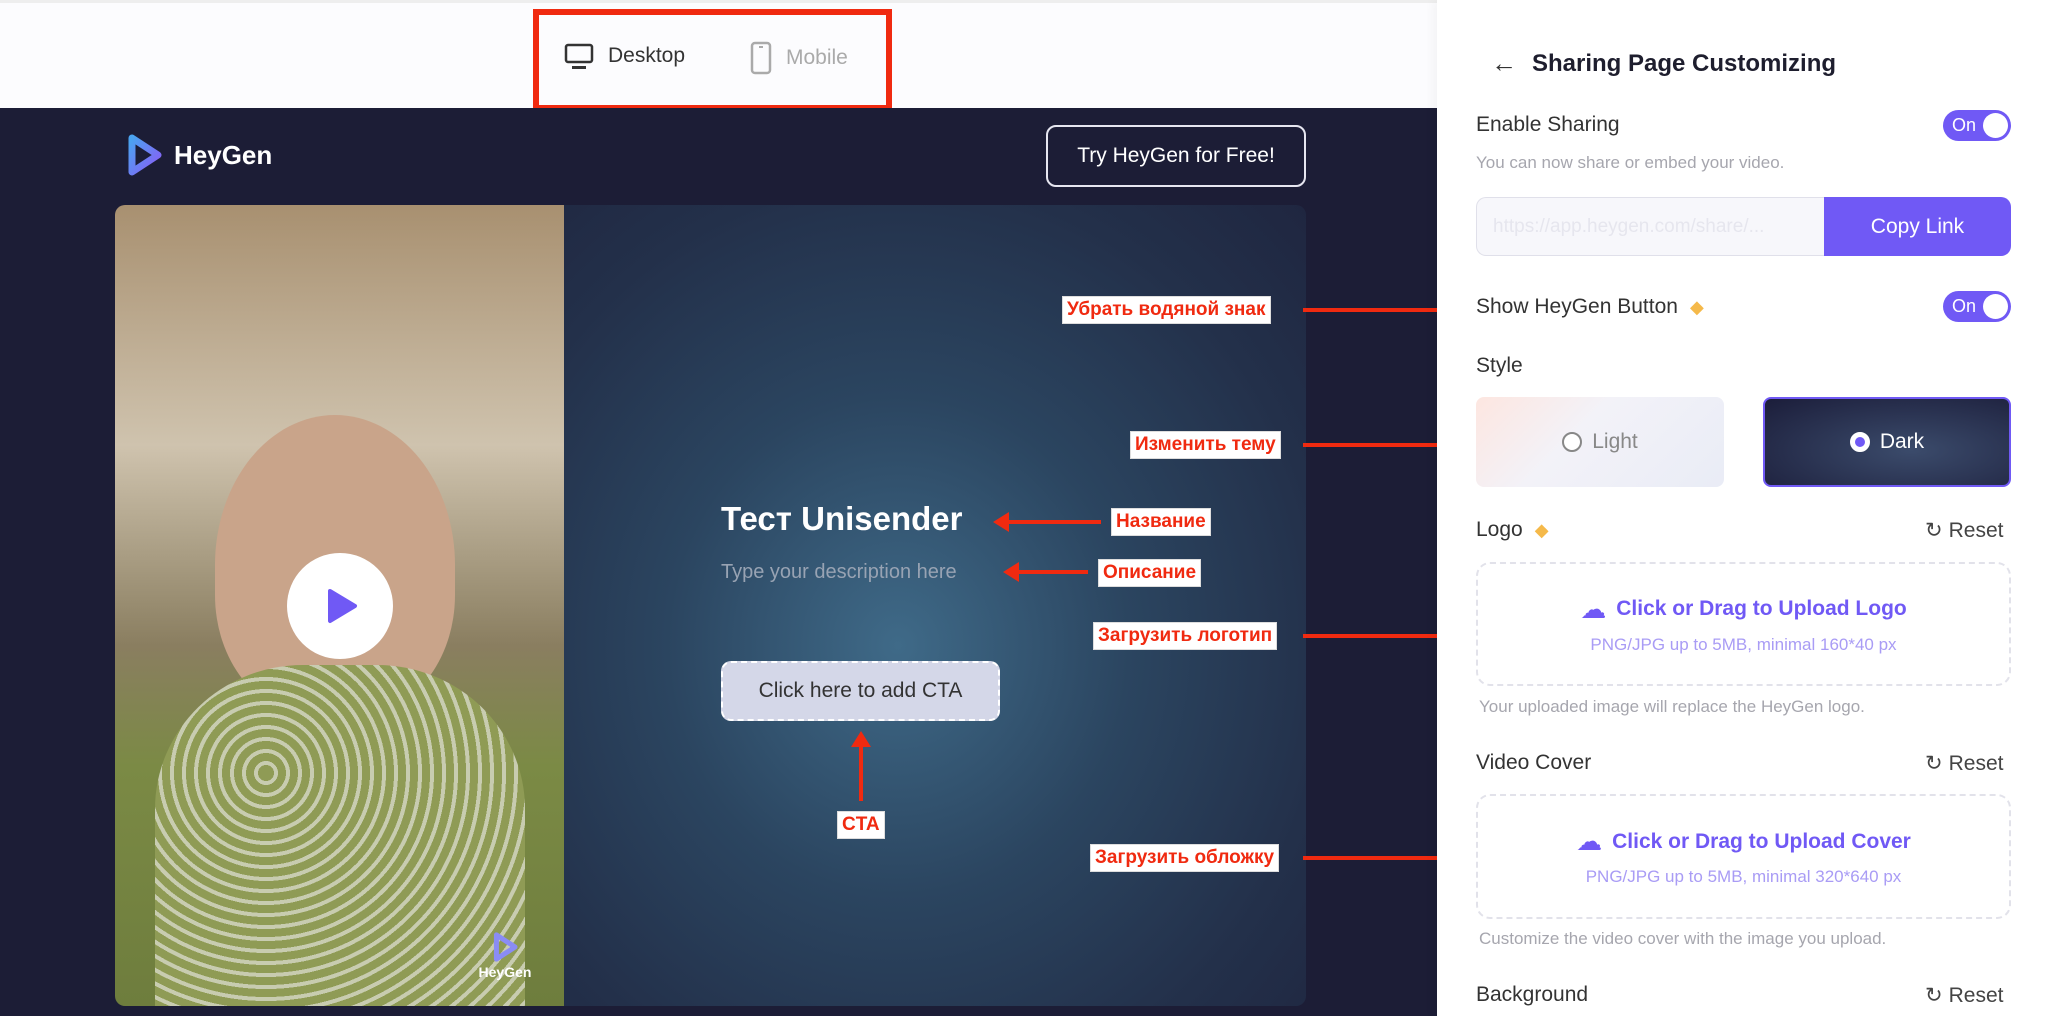 The image size is (2048, 1016). What do you see at coordinates (1743, 876) in the screenshot?
I see `cover-upload-spec: PNG/JPG up to 5MB, minimal 320*640 px` at bounding box center [1743, 876].